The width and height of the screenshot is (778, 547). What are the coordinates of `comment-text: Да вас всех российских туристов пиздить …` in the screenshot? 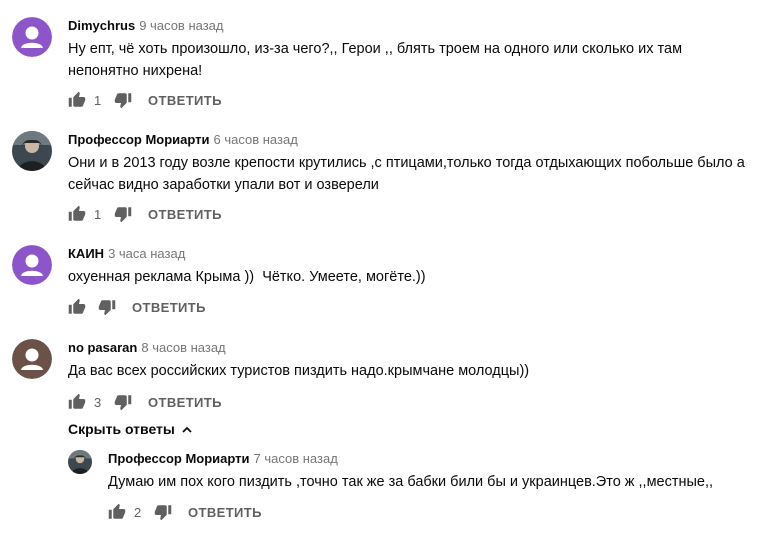 It's located at (299, 371).